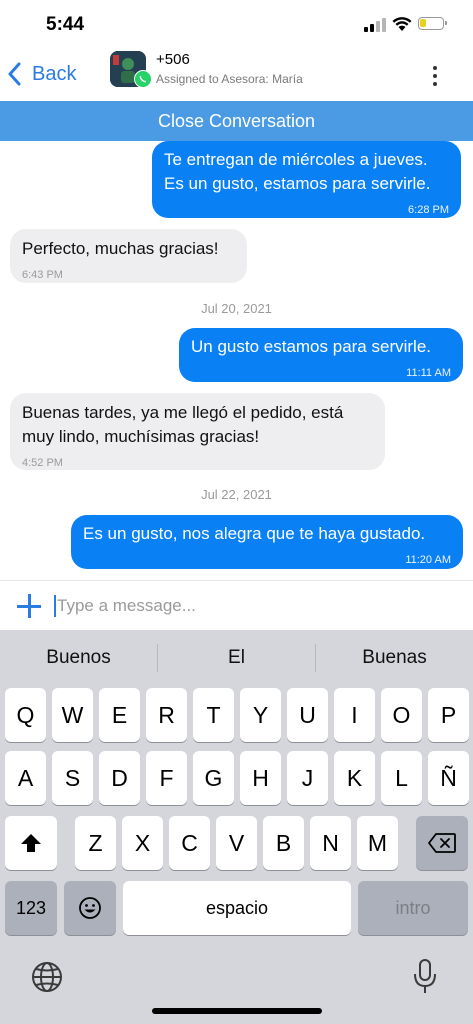 This screenshot has width=473, height=1024. What do you see at coordinates (375, 25) in the screenshot?
I see `cellular-signal-icon` at bounding box center [375, 25].